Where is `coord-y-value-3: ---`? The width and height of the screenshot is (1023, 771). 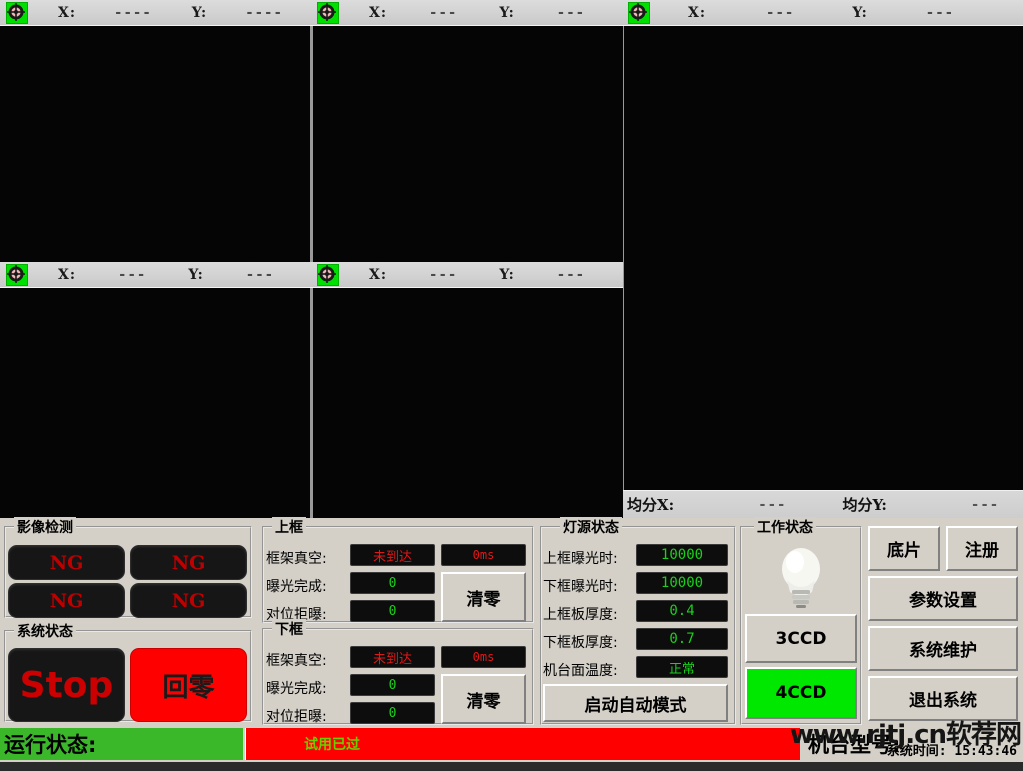 coord-y-value-3: --- is located at coordinates (940, 12).